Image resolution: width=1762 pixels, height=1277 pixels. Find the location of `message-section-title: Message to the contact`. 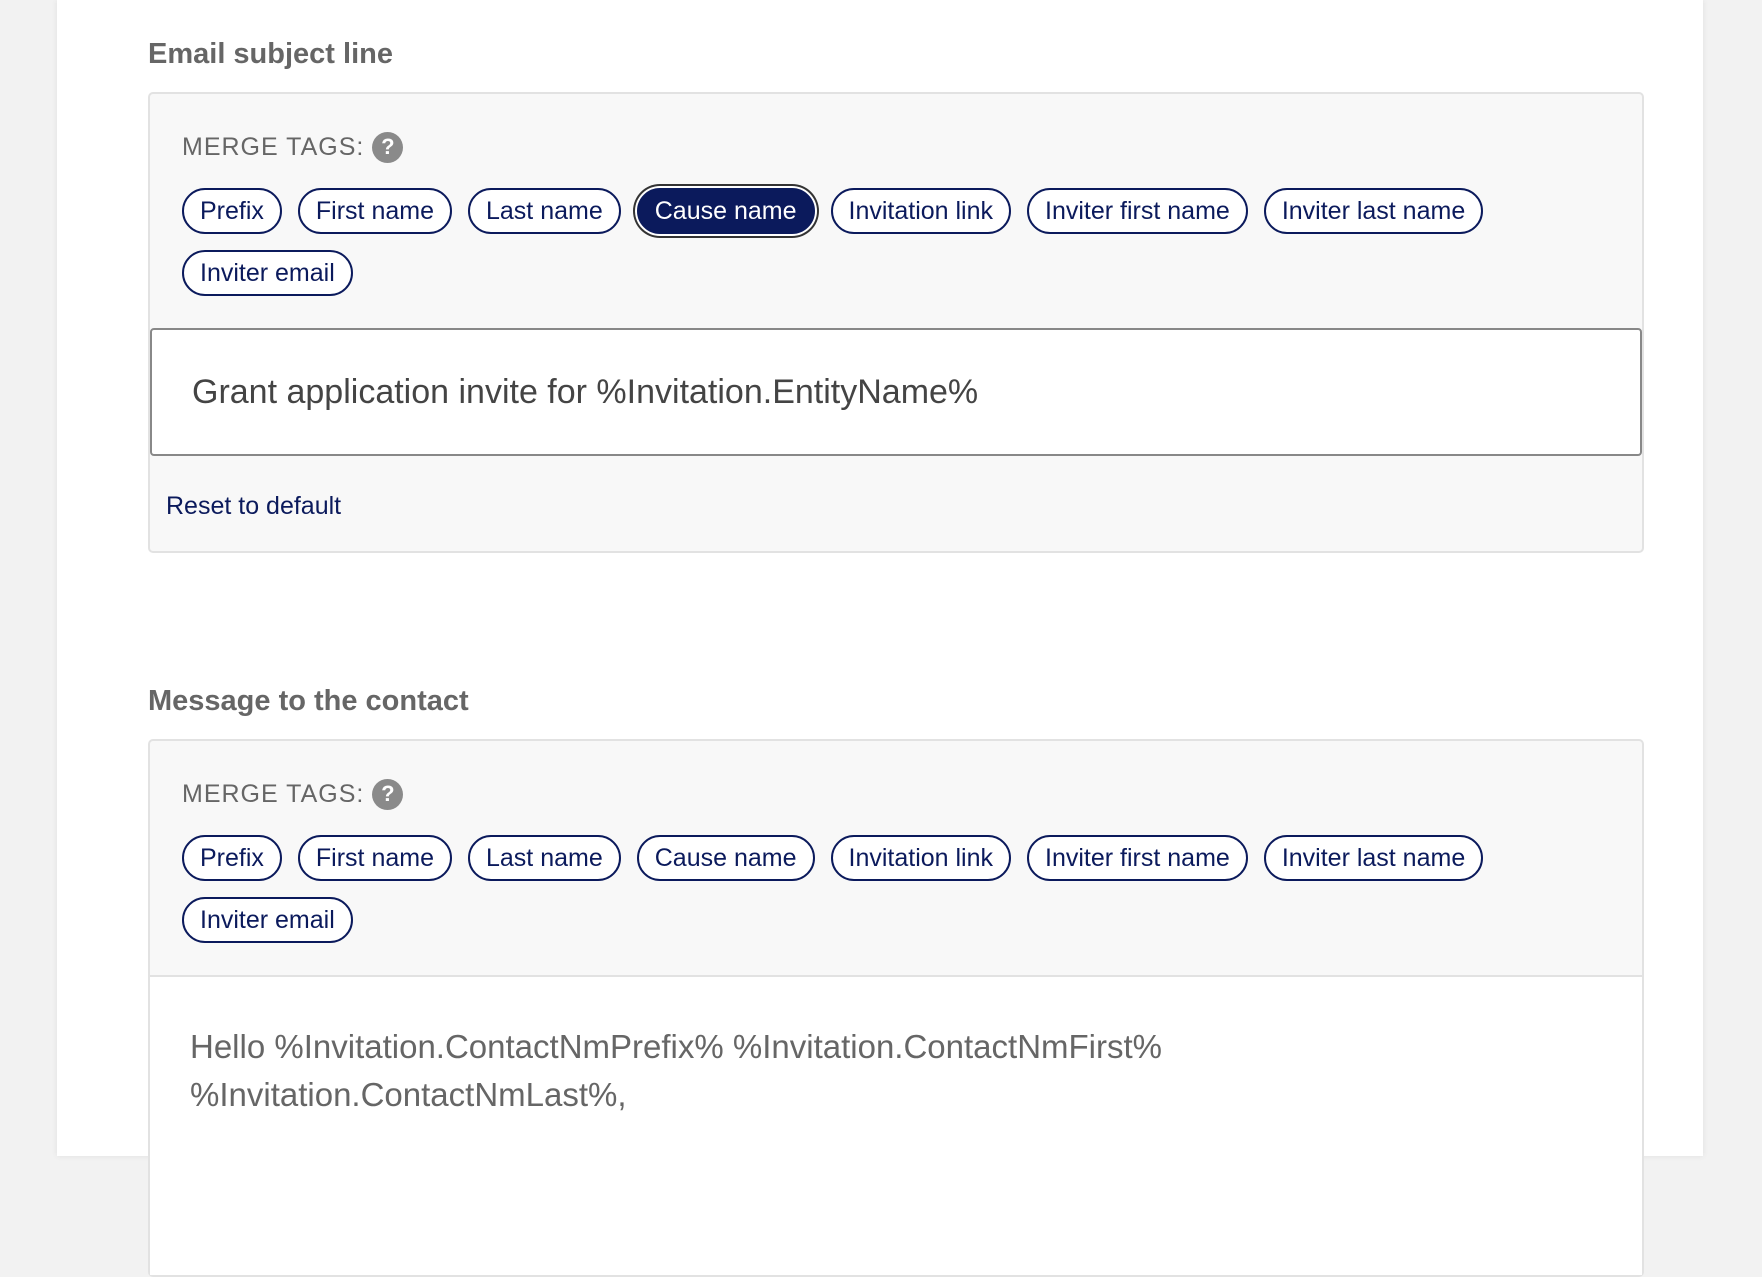

message-section-title: Message to the contact is located at coordinates (308, 701).